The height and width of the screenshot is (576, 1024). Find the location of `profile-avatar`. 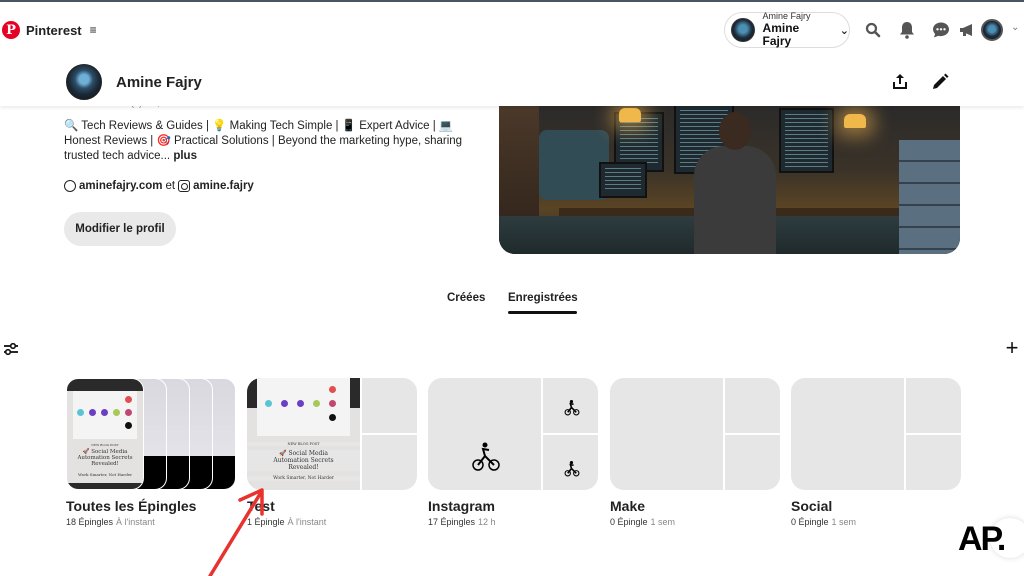

profile-avatar is located at coordinates (84, 82).